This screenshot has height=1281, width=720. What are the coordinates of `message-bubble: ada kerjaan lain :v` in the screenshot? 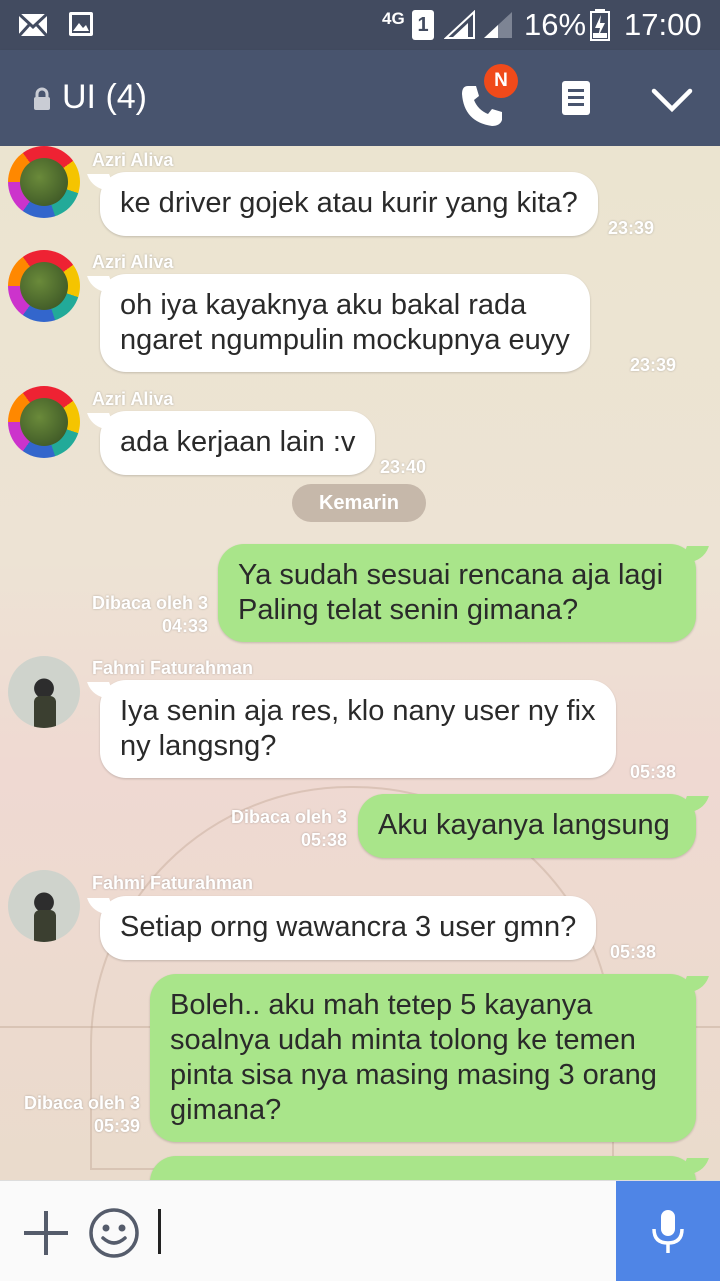 It's located at (238, 443).